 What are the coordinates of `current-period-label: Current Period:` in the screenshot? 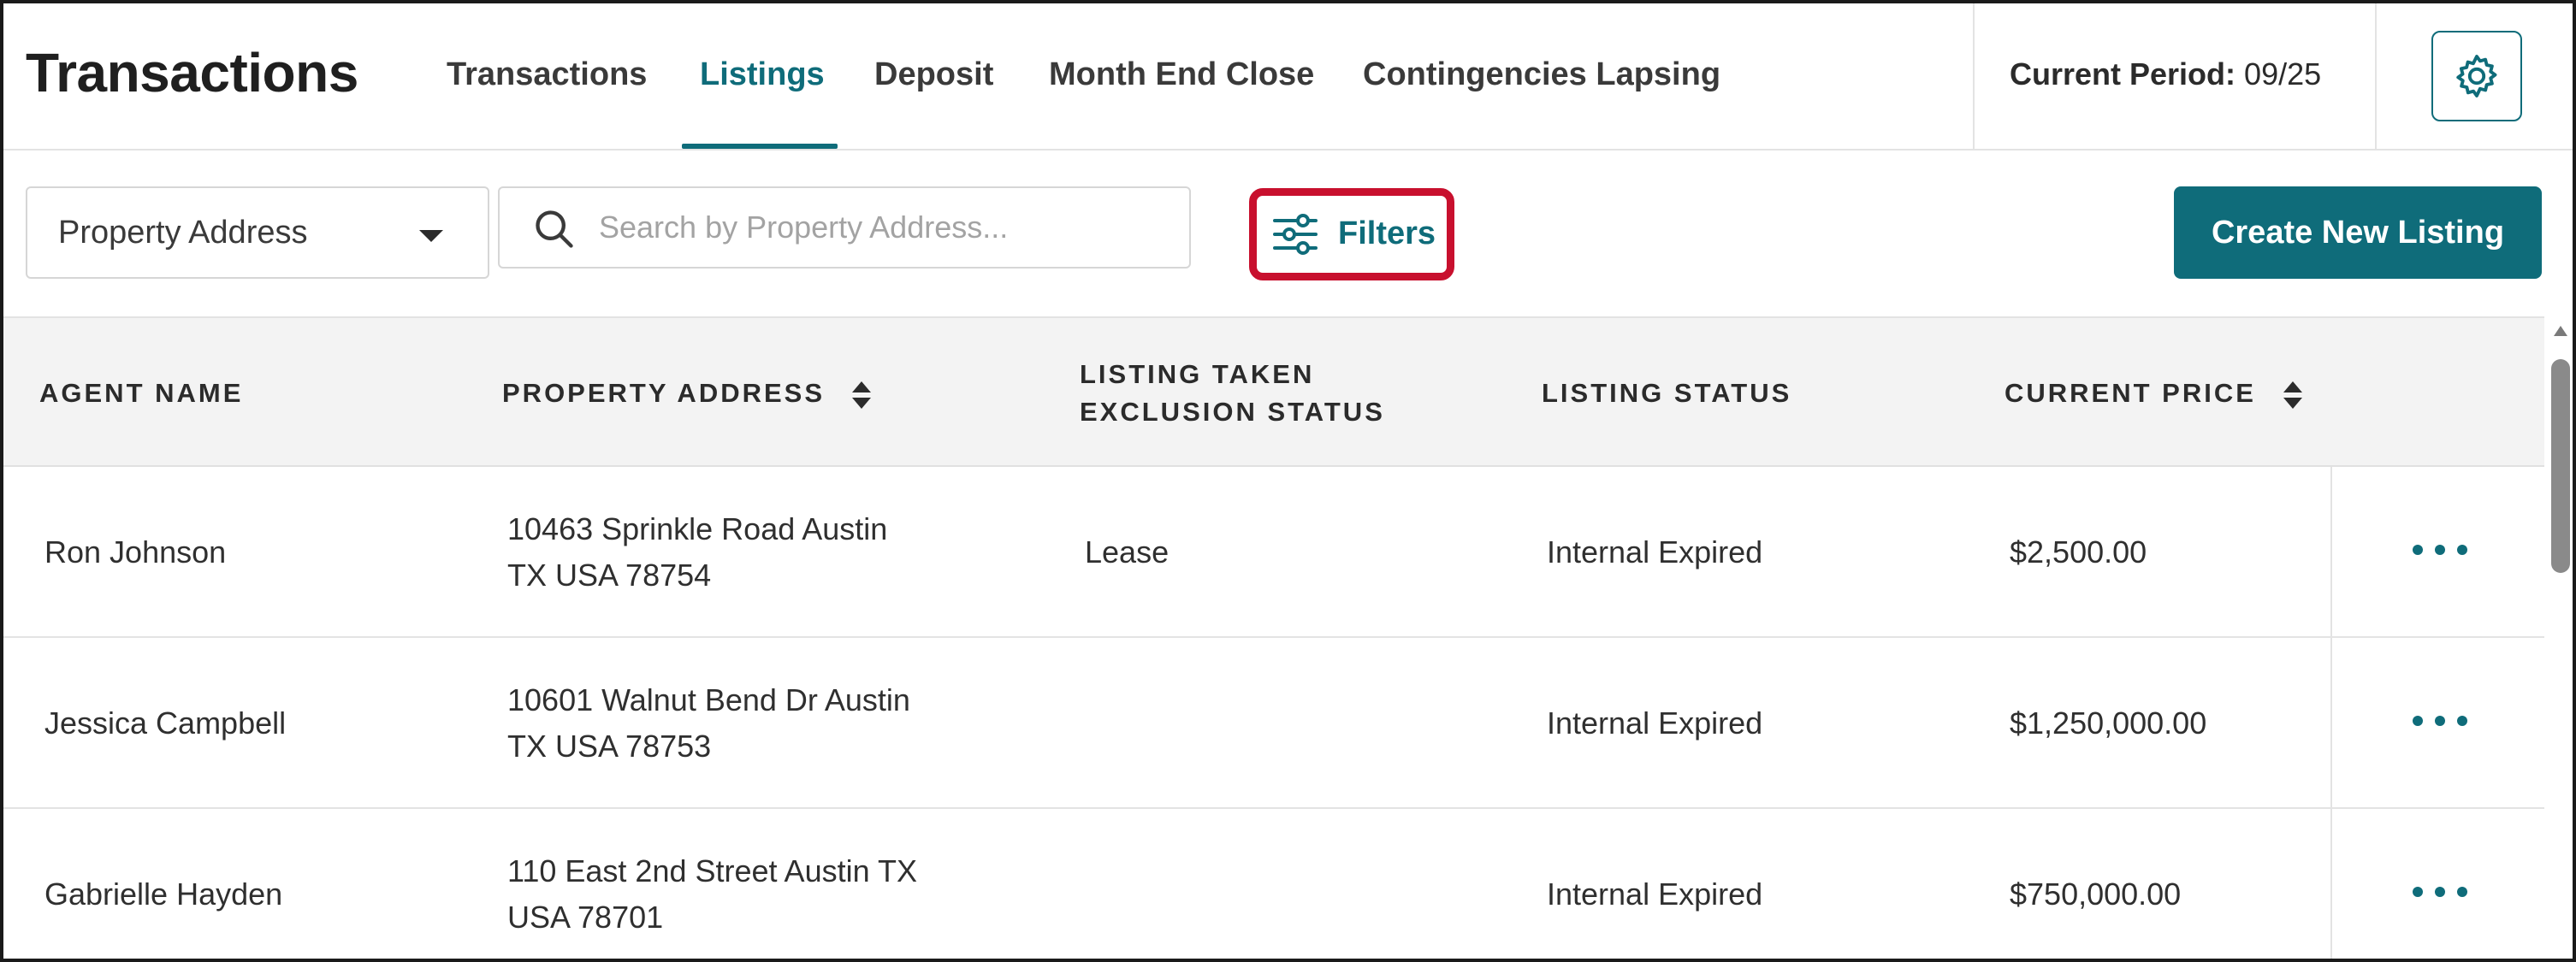 It's located at (2123, 73).